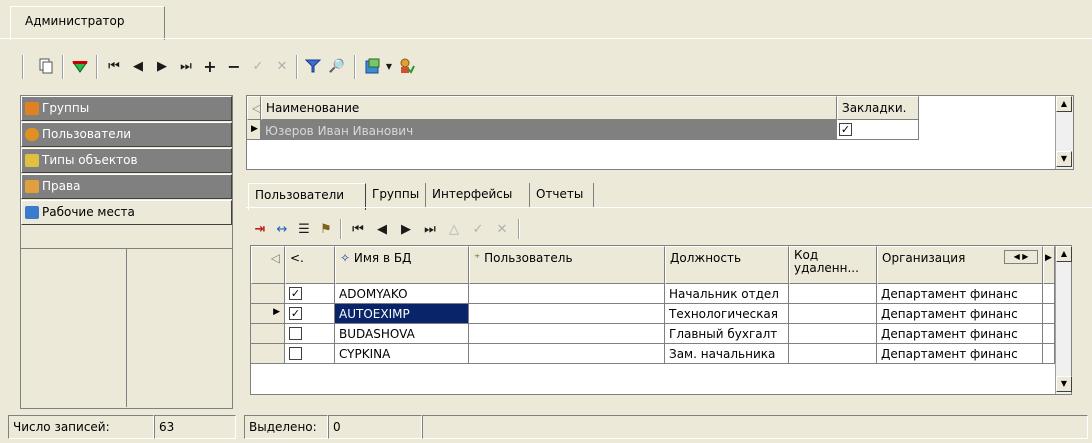 The width and height of the screenshot is (1092, 443). Describe the element at coordinates (307, 196) in the screenshot. I see `tab-users: Пользователи` at that location.